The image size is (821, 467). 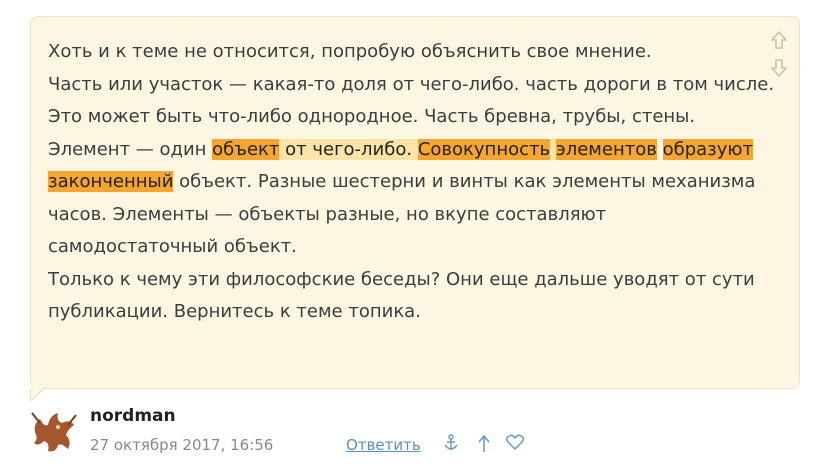 What do you see at coordinates (451, 445) in the screenshot?
I see `anchor-icon` at bounding box center [451, 445].